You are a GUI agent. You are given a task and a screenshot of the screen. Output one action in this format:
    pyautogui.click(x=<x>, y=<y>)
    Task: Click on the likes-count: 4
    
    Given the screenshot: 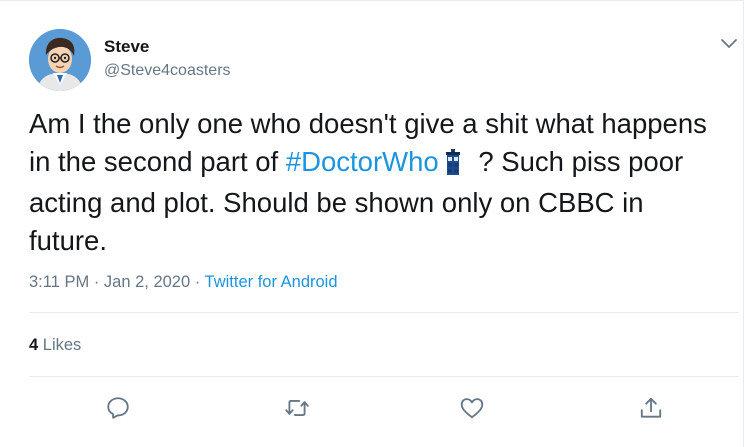 What is the action you would take?
    pyautogui.click(x=34, y=345)
    